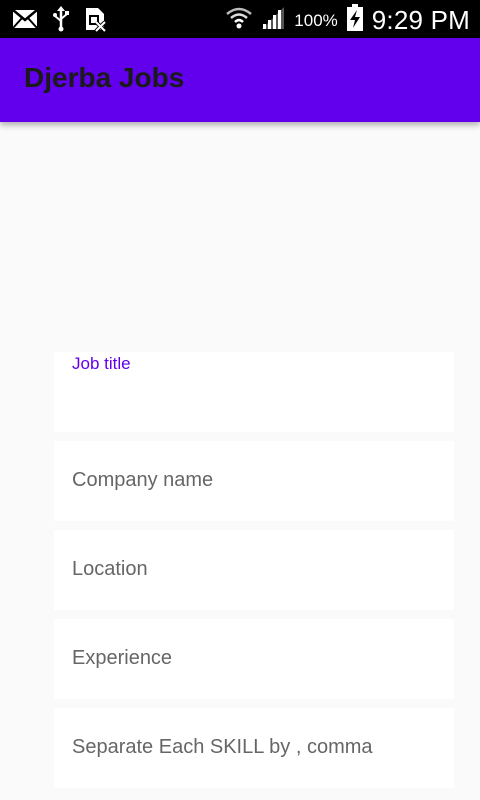  What do you see at coordinates (254, 765) in the screenshot?
I see `skills-input` at bounding box center [254, 765].